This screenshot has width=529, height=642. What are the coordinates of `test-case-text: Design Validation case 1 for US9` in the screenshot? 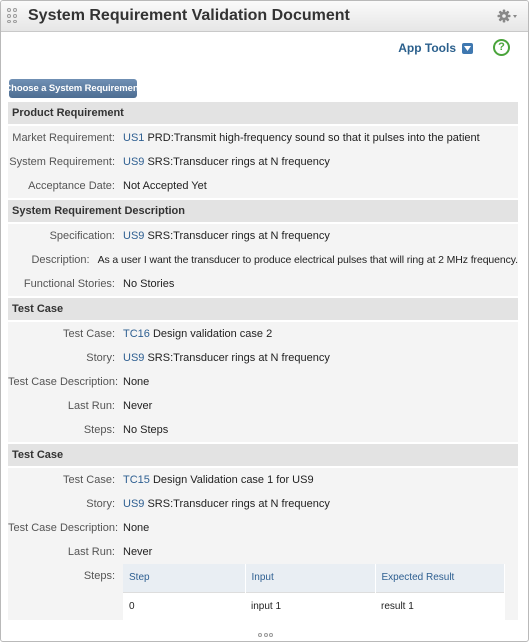 It's located at (233, 479).